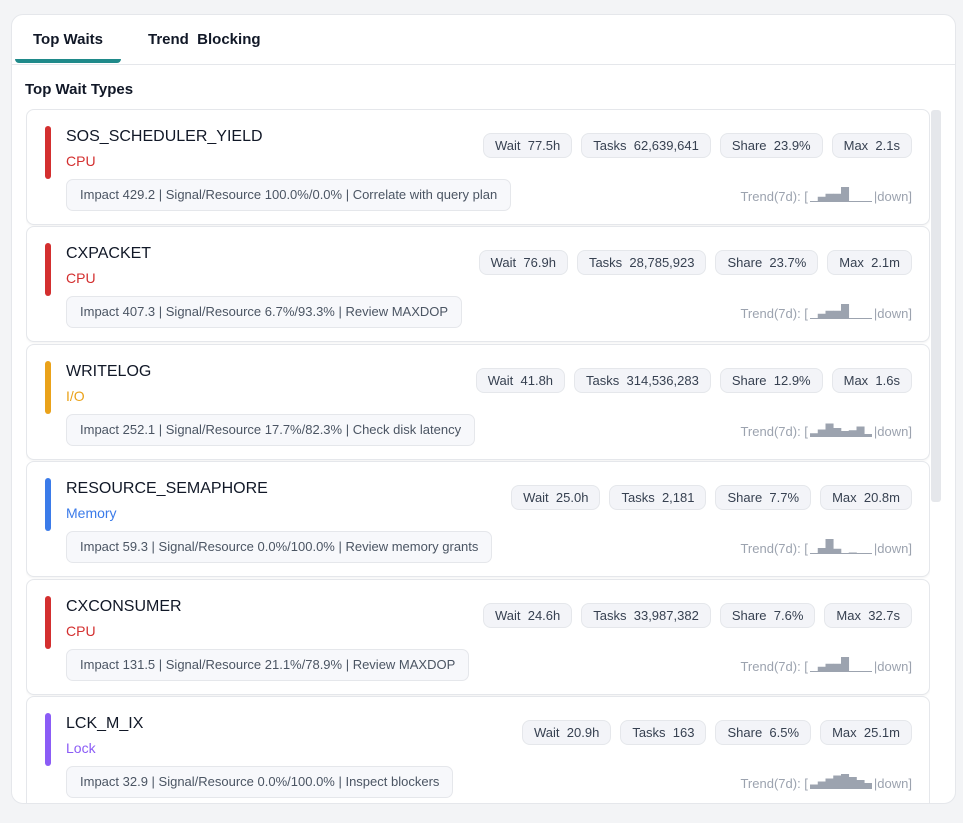 This screenshot has height=823, width=963. Describe the element at coordinates (767, 615) in the screenshot. I see `share-pill: Share 7.6%` at that location.